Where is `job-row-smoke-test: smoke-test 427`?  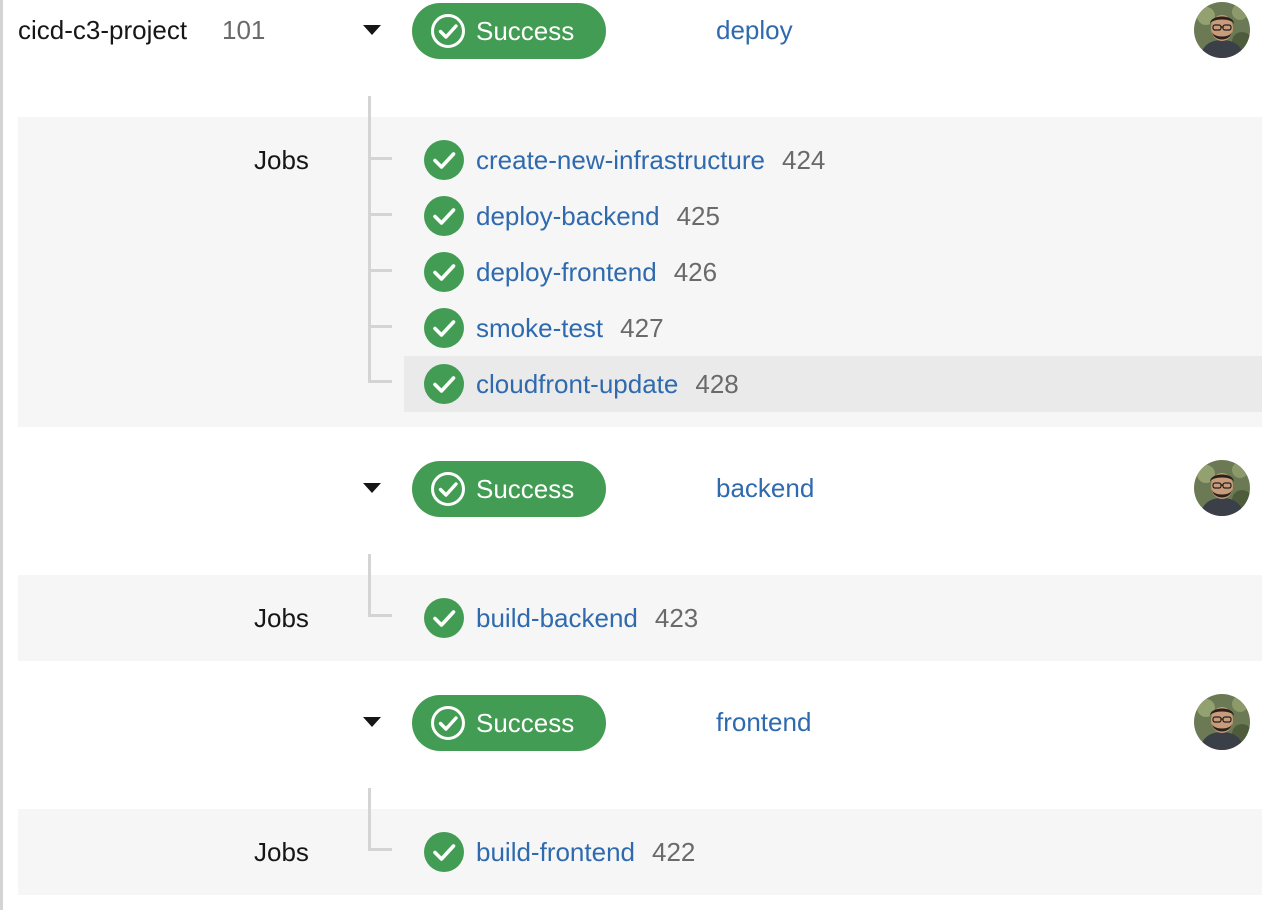 job-row-smoke-test: smoke-test 427 is located at coordinates (833, 328).